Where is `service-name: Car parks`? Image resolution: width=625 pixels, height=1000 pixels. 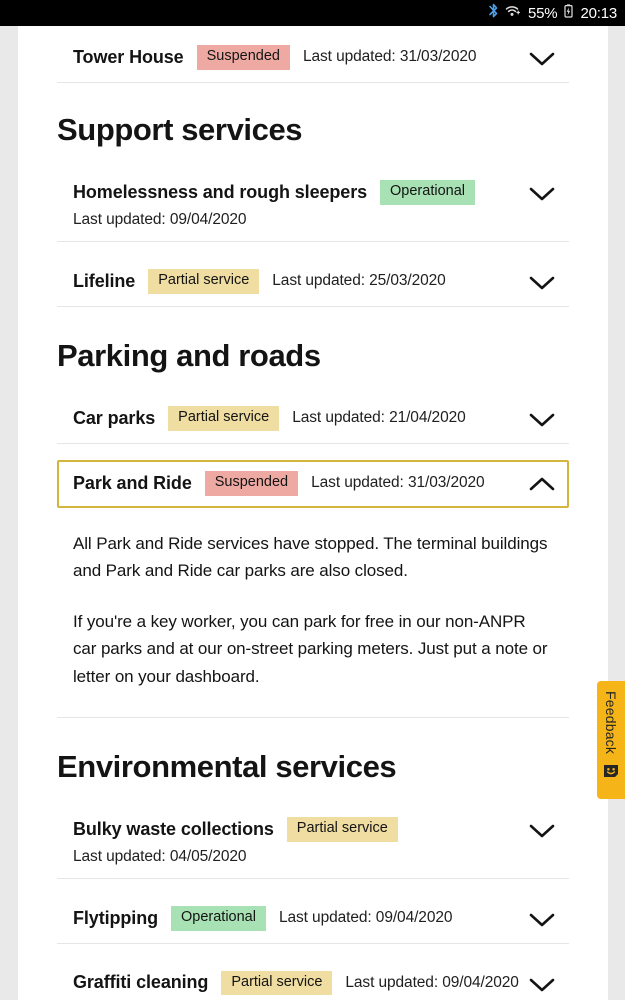
service-name: Car parks is located at coordinates (114, 417).